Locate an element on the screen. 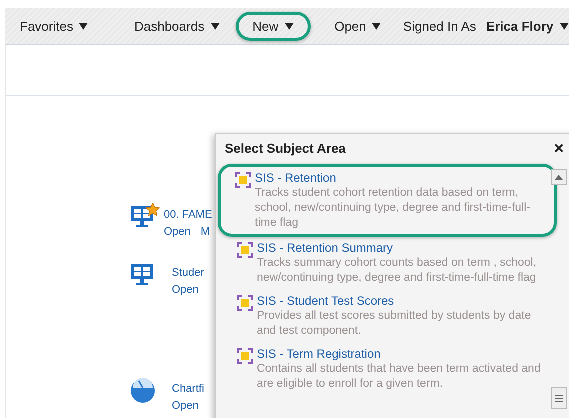  subject-area-title: SIS - Term Registration is located at coordinates (319, 354).